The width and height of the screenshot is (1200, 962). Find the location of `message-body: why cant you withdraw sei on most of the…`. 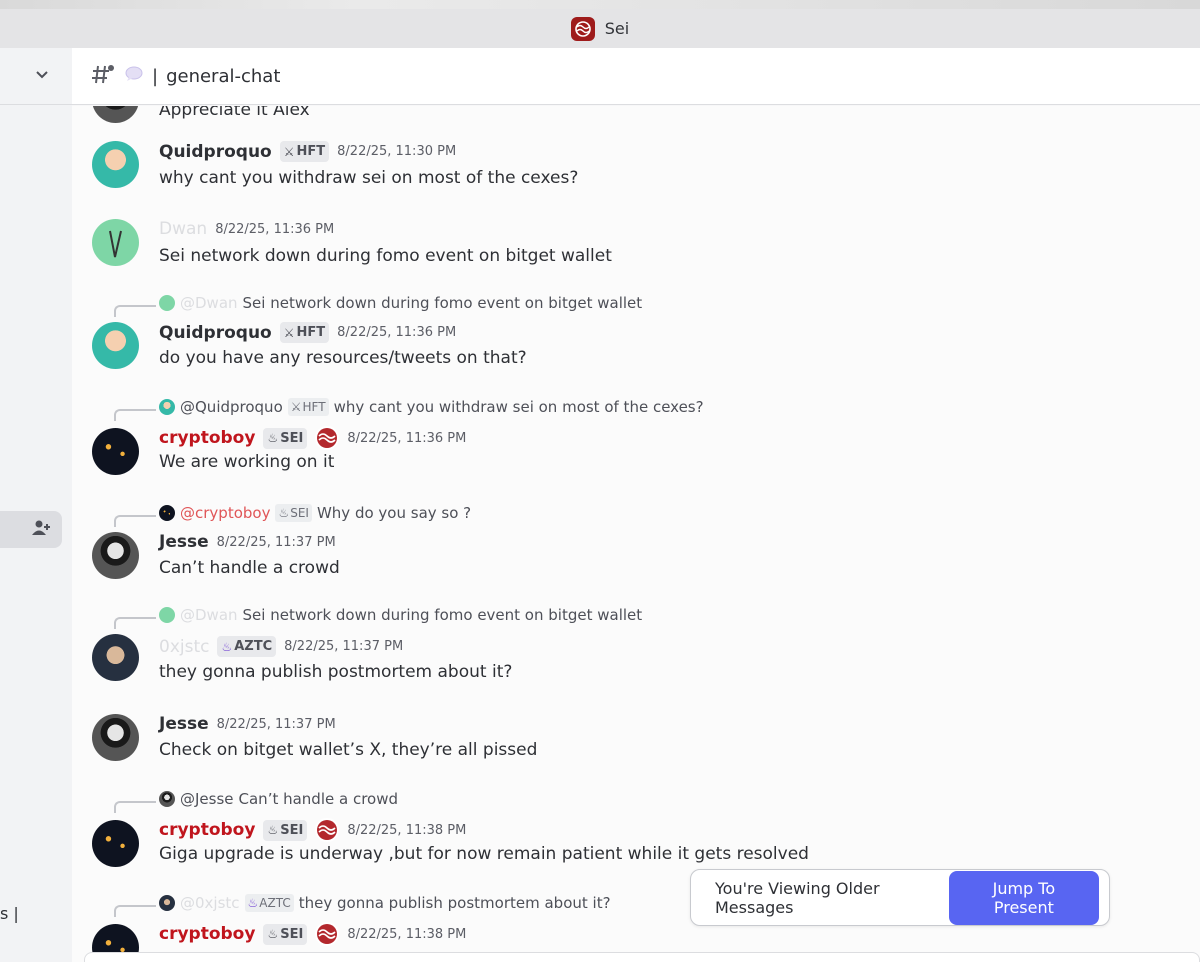

message-body: why cant you withdraw sei on most of the… is located at coordinates (369, 178).